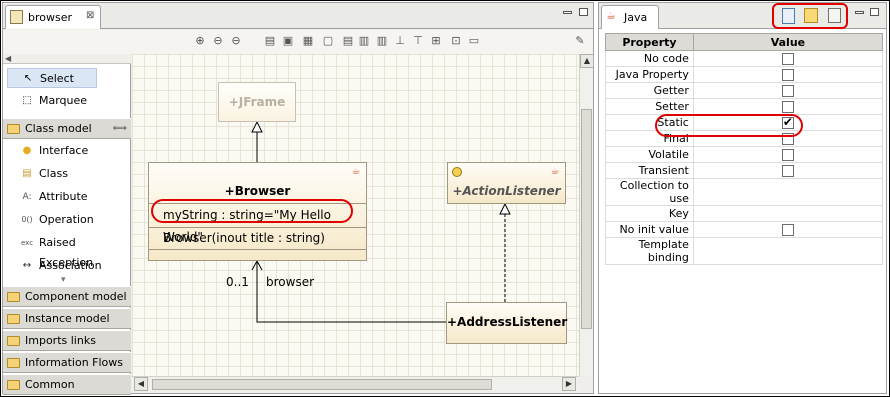 This screenshot has height=397, width=890. I want to click on scroll-right-icon: ▶, so click(569, 384).